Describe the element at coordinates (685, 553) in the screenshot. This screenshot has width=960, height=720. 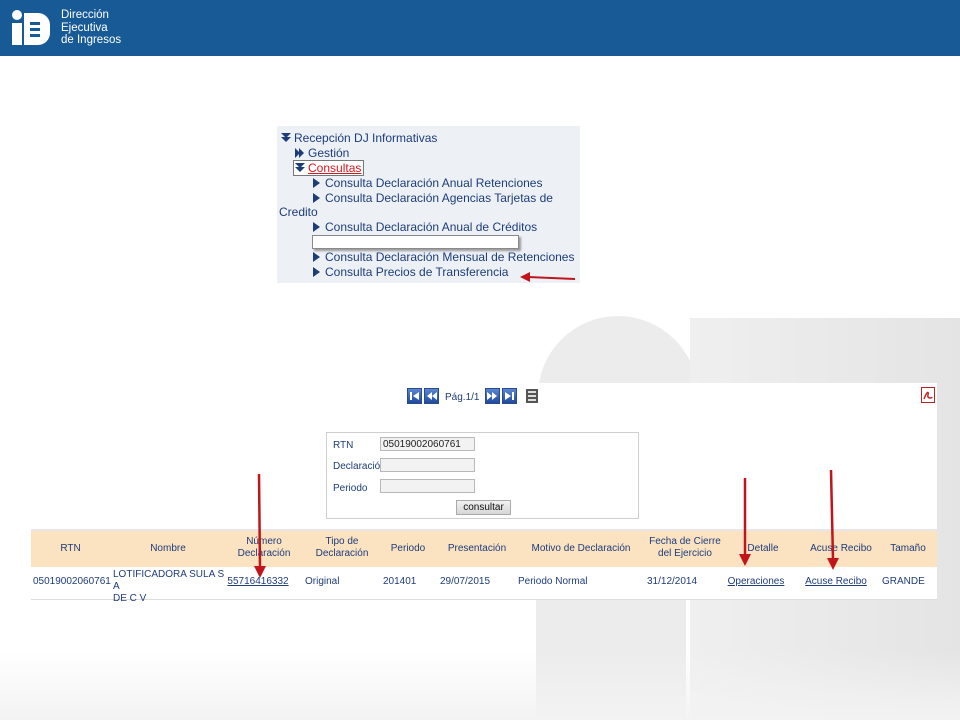
I see `col-fecha-l2: del Ejercicio` at that location.